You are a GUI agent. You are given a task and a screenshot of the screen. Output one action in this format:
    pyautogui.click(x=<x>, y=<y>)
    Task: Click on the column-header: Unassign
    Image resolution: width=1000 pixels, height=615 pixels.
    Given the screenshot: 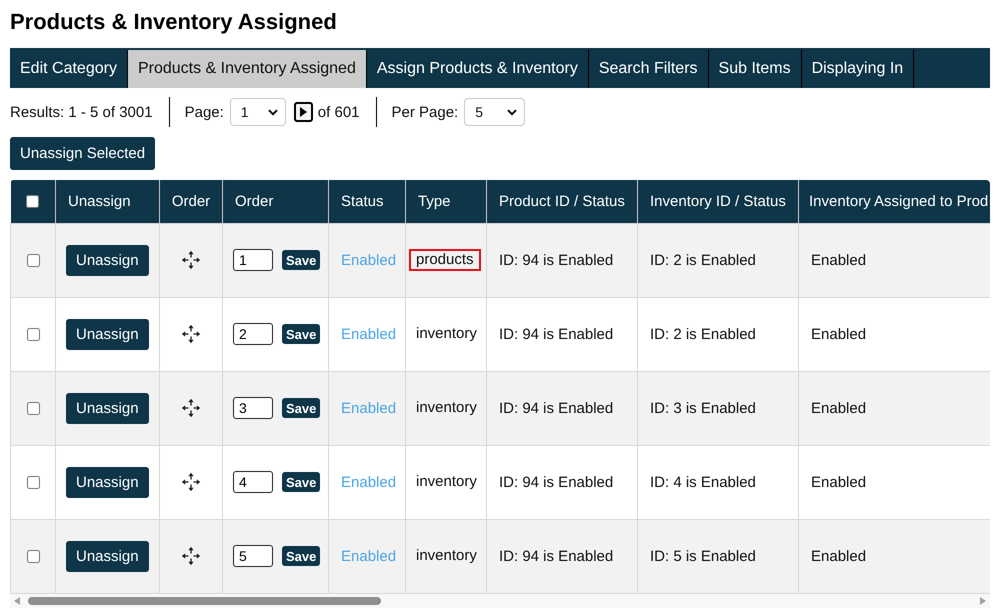 What is the action you would take?
    pyautogui.click(x=108, y=201)
    